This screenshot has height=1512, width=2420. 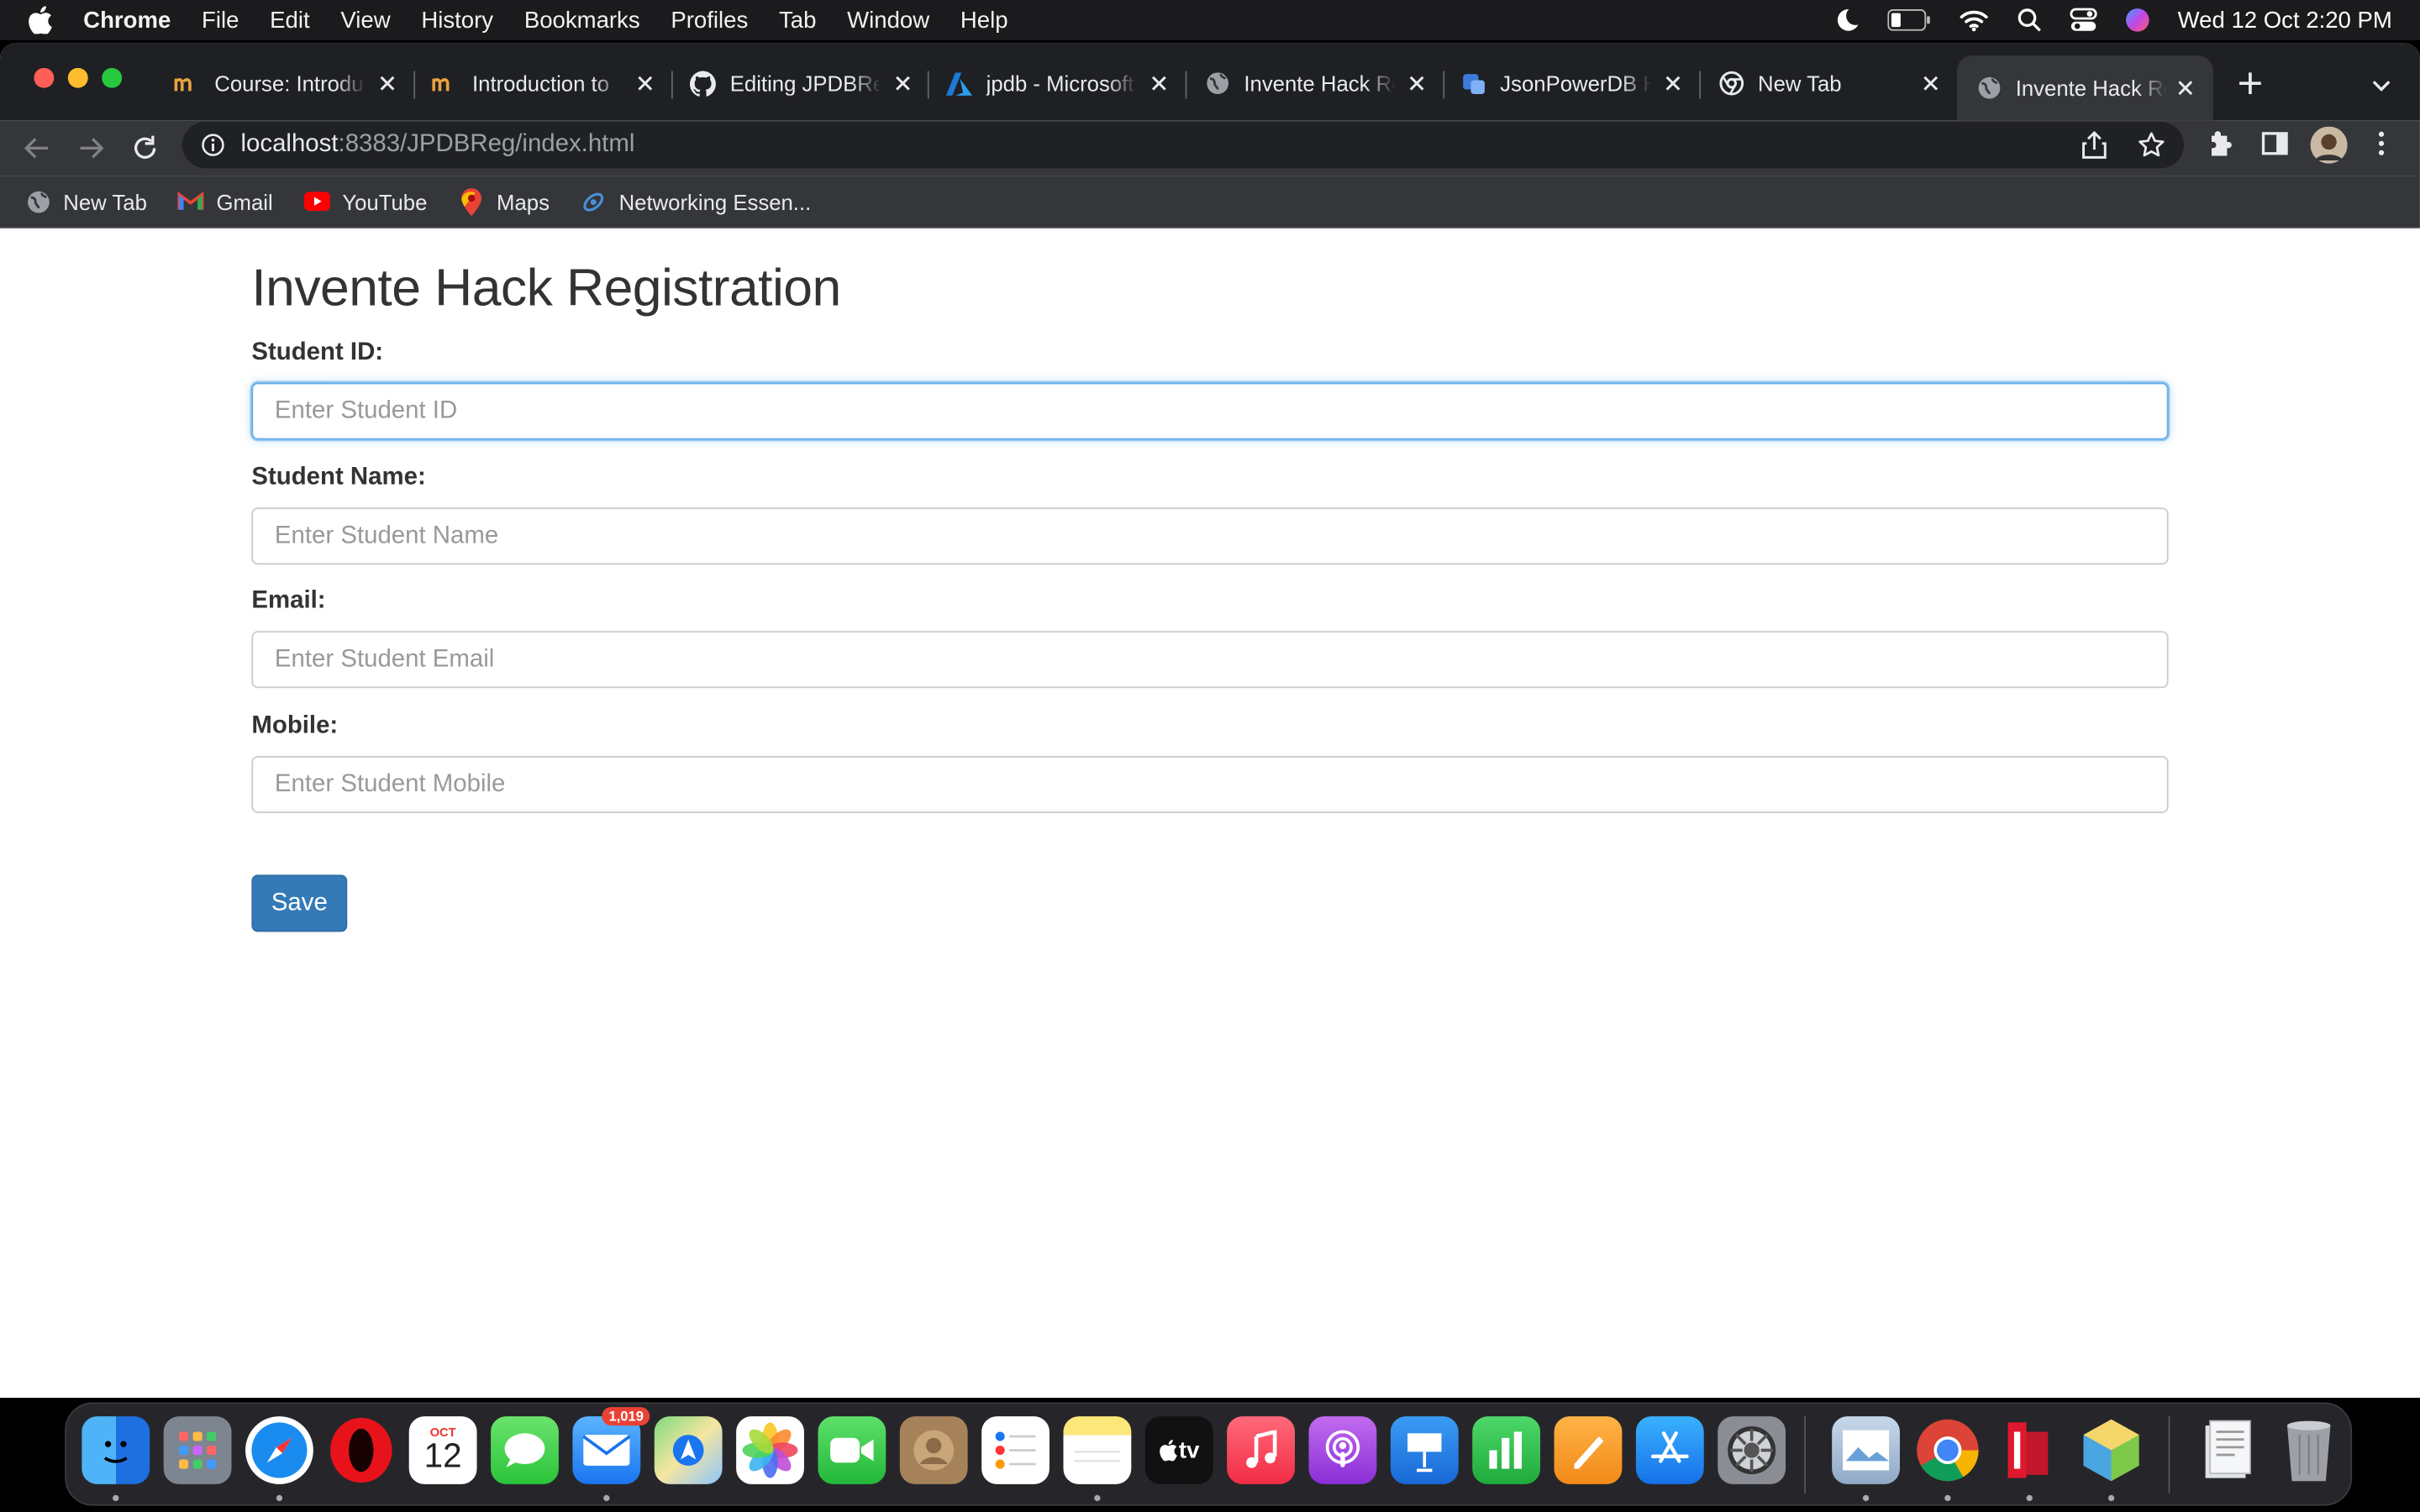 What do you see at coordinates (279, 1450) in the screenshot?
I see `safari-icon` at bounding box center [279, 1450].